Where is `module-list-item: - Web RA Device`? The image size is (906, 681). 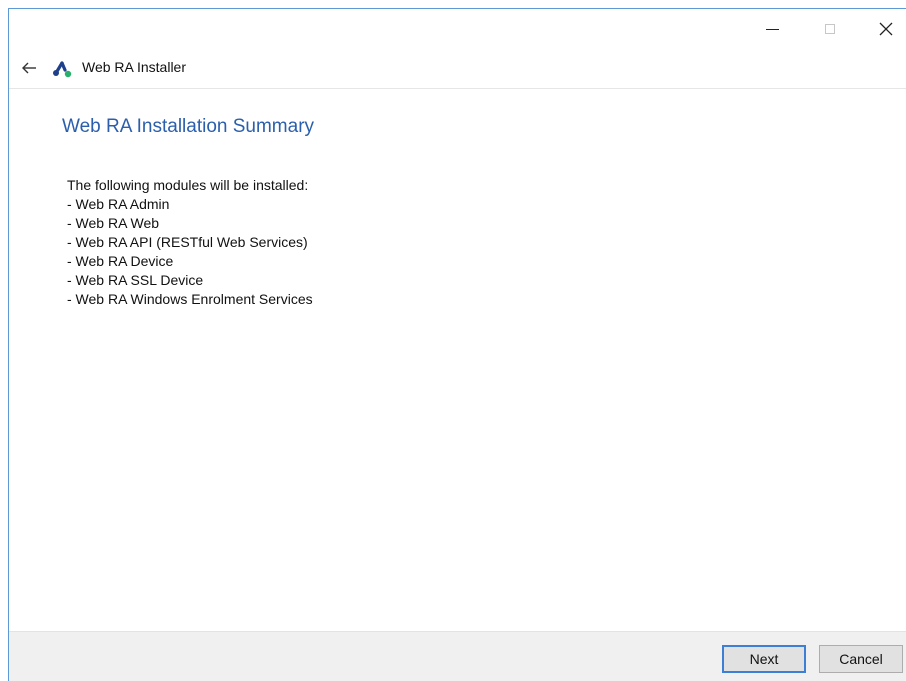 module-list-item: - Web RA Device is located at coordinates (120, 261).